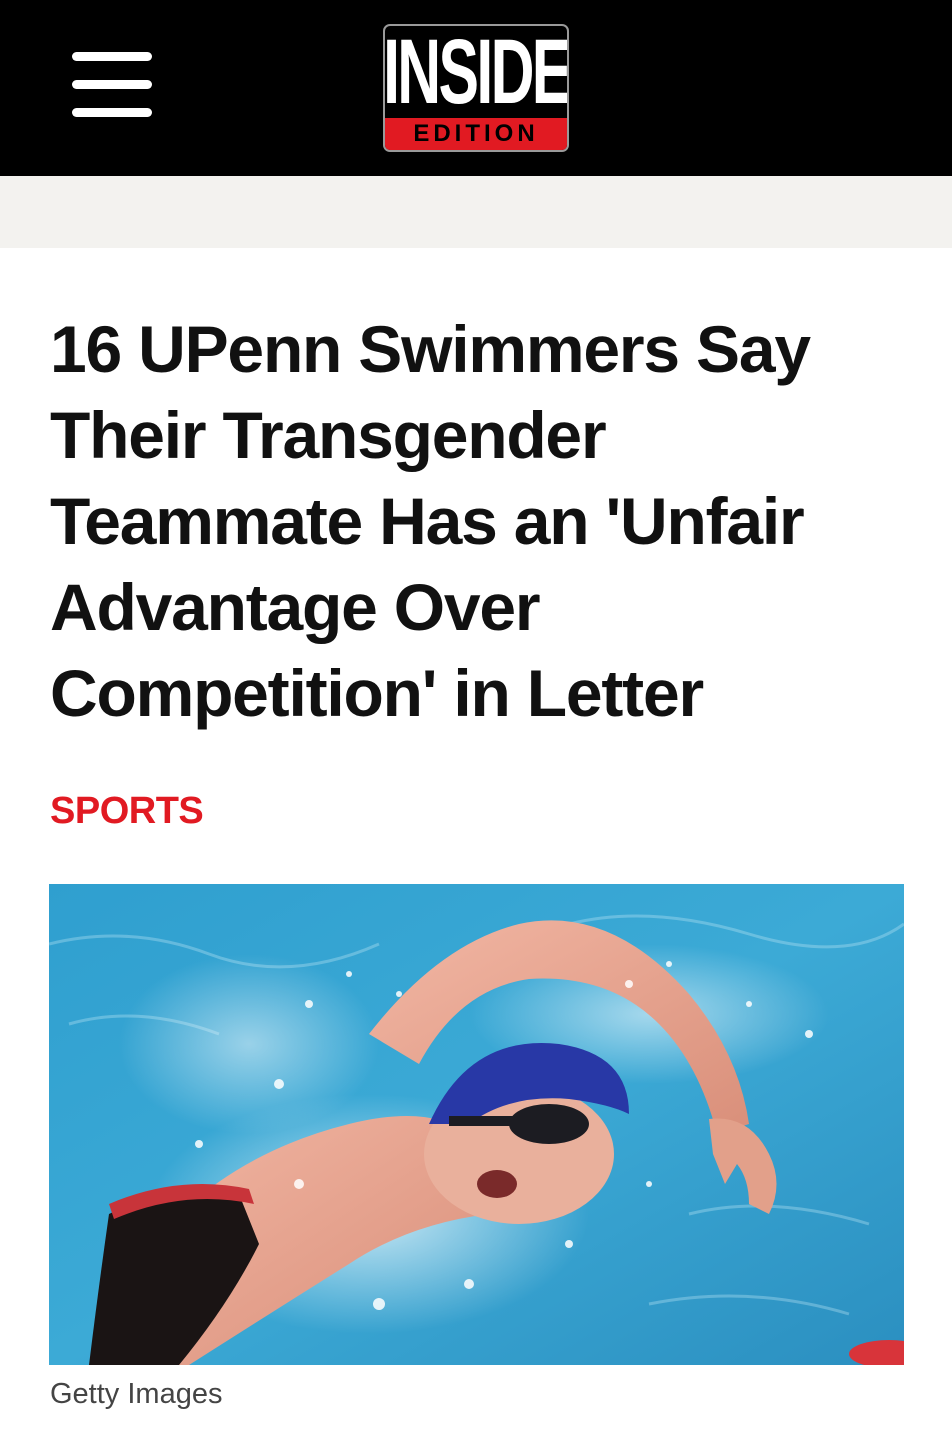  I want to click on image-credit: Getty Images, so click(136, 1394).